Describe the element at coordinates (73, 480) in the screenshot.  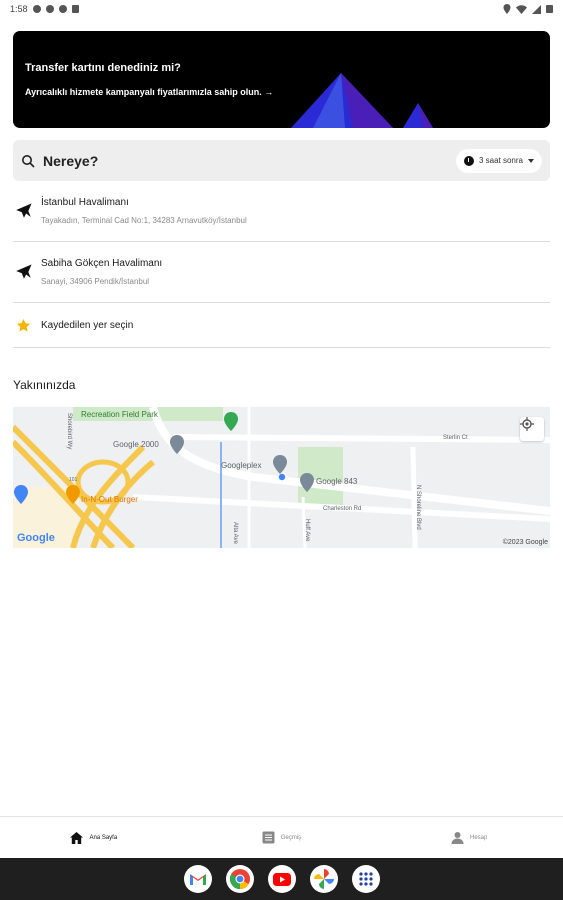
I see `map-label-hwy: 101` at that location.